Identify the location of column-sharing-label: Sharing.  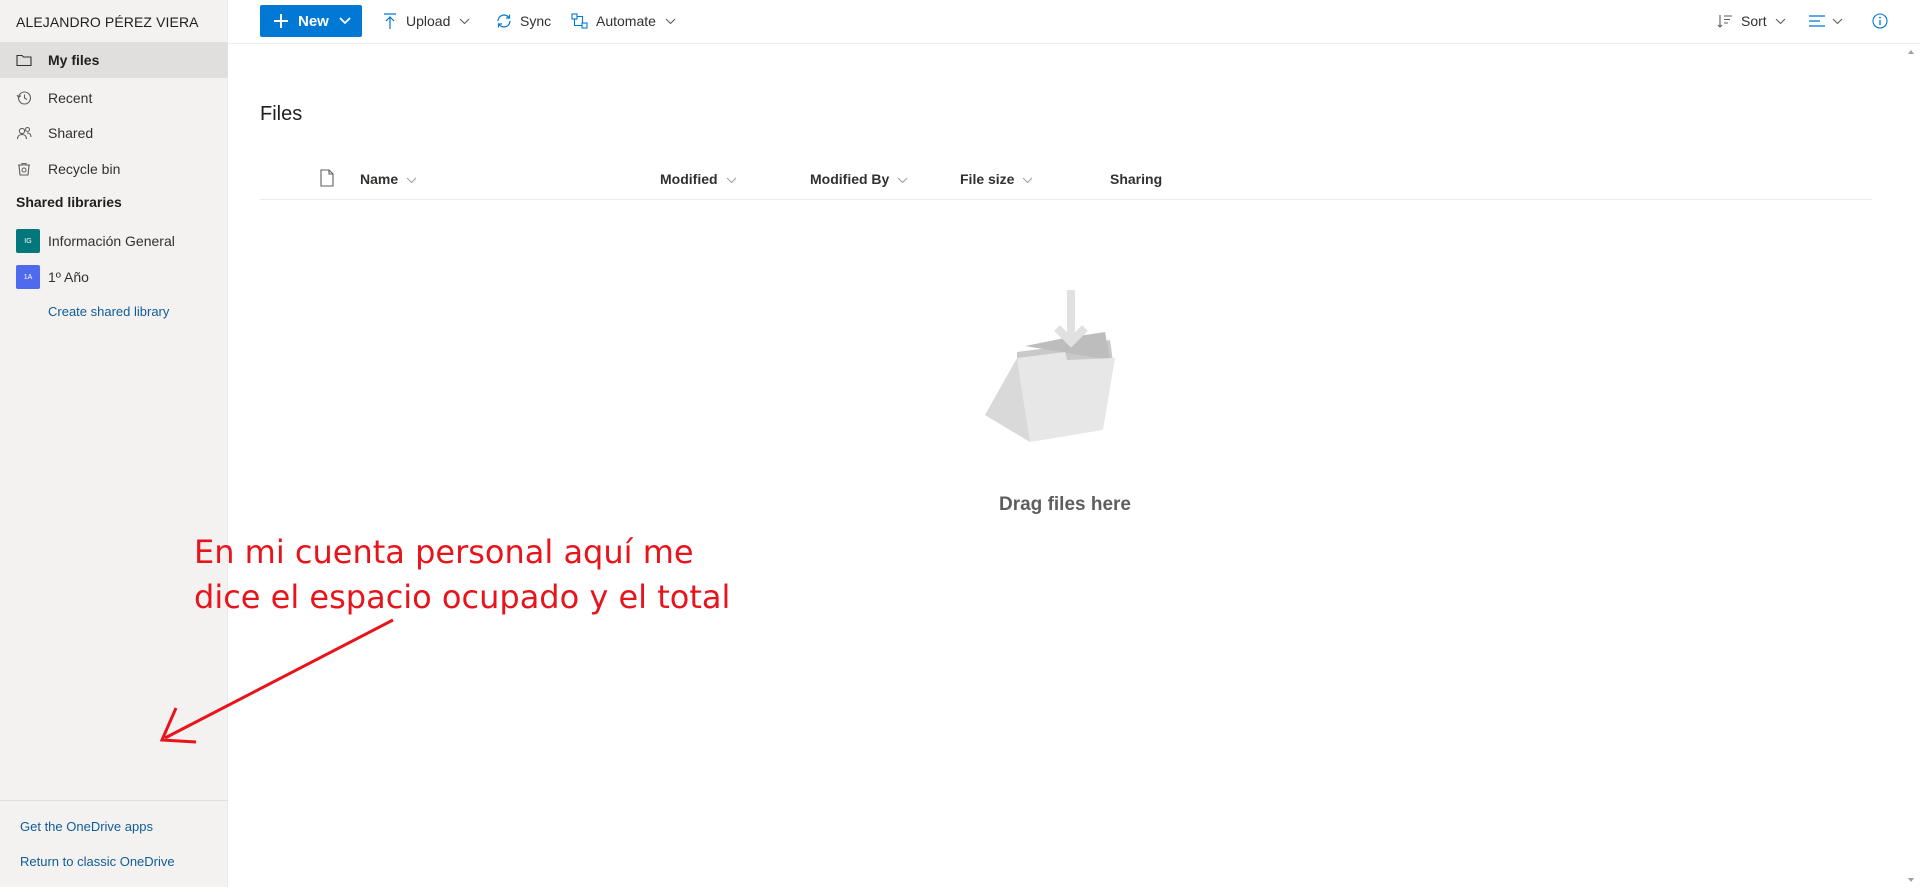
(1136, 179).